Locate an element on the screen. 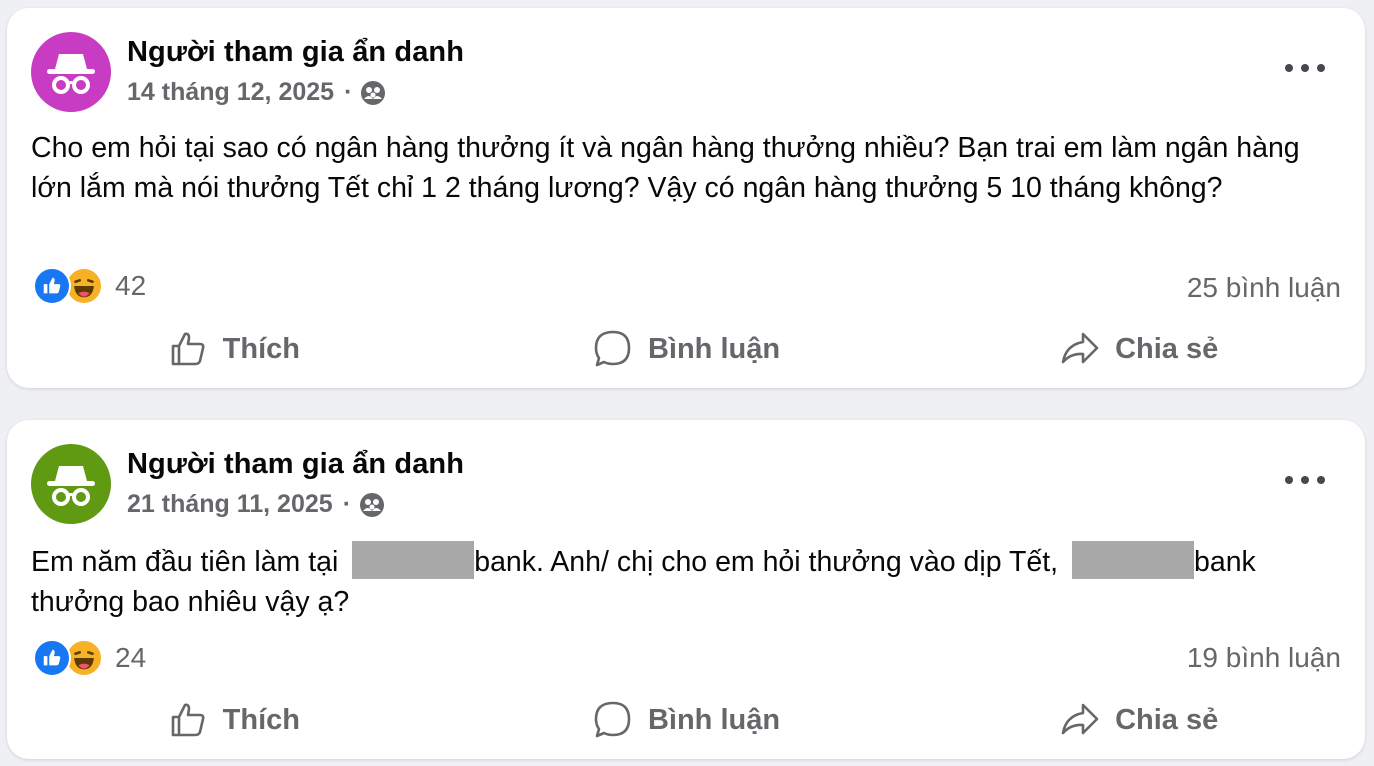 Image resolution: width=1374 pixels, height=766 pixels. comment-count: 19 bình luận is located at coordinates (1264, 658).